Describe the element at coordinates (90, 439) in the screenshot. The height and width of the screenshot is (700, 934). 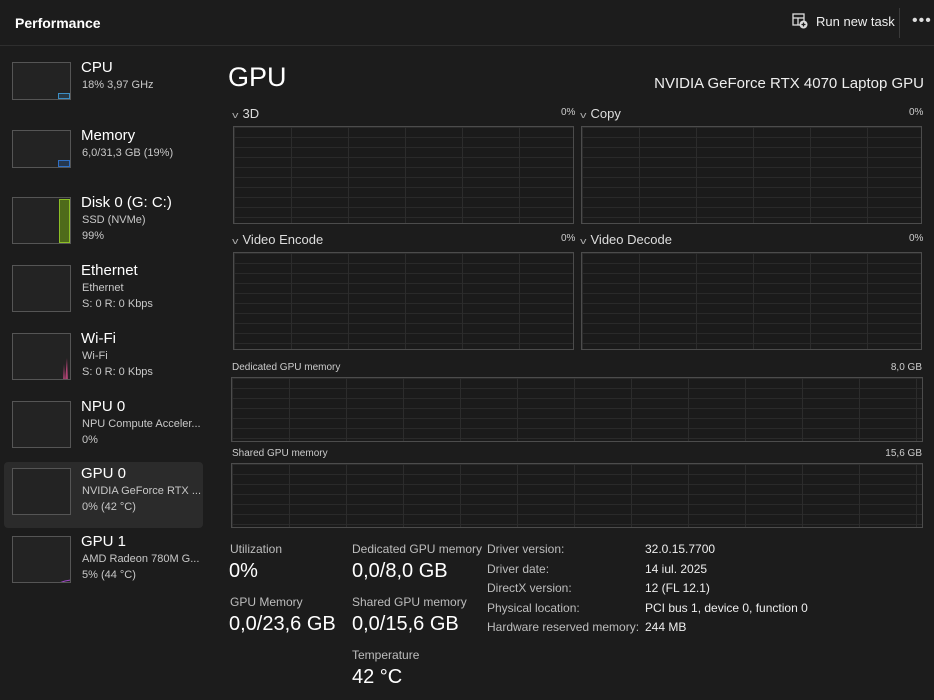
I see `item-detail-2: 0%` at that location.